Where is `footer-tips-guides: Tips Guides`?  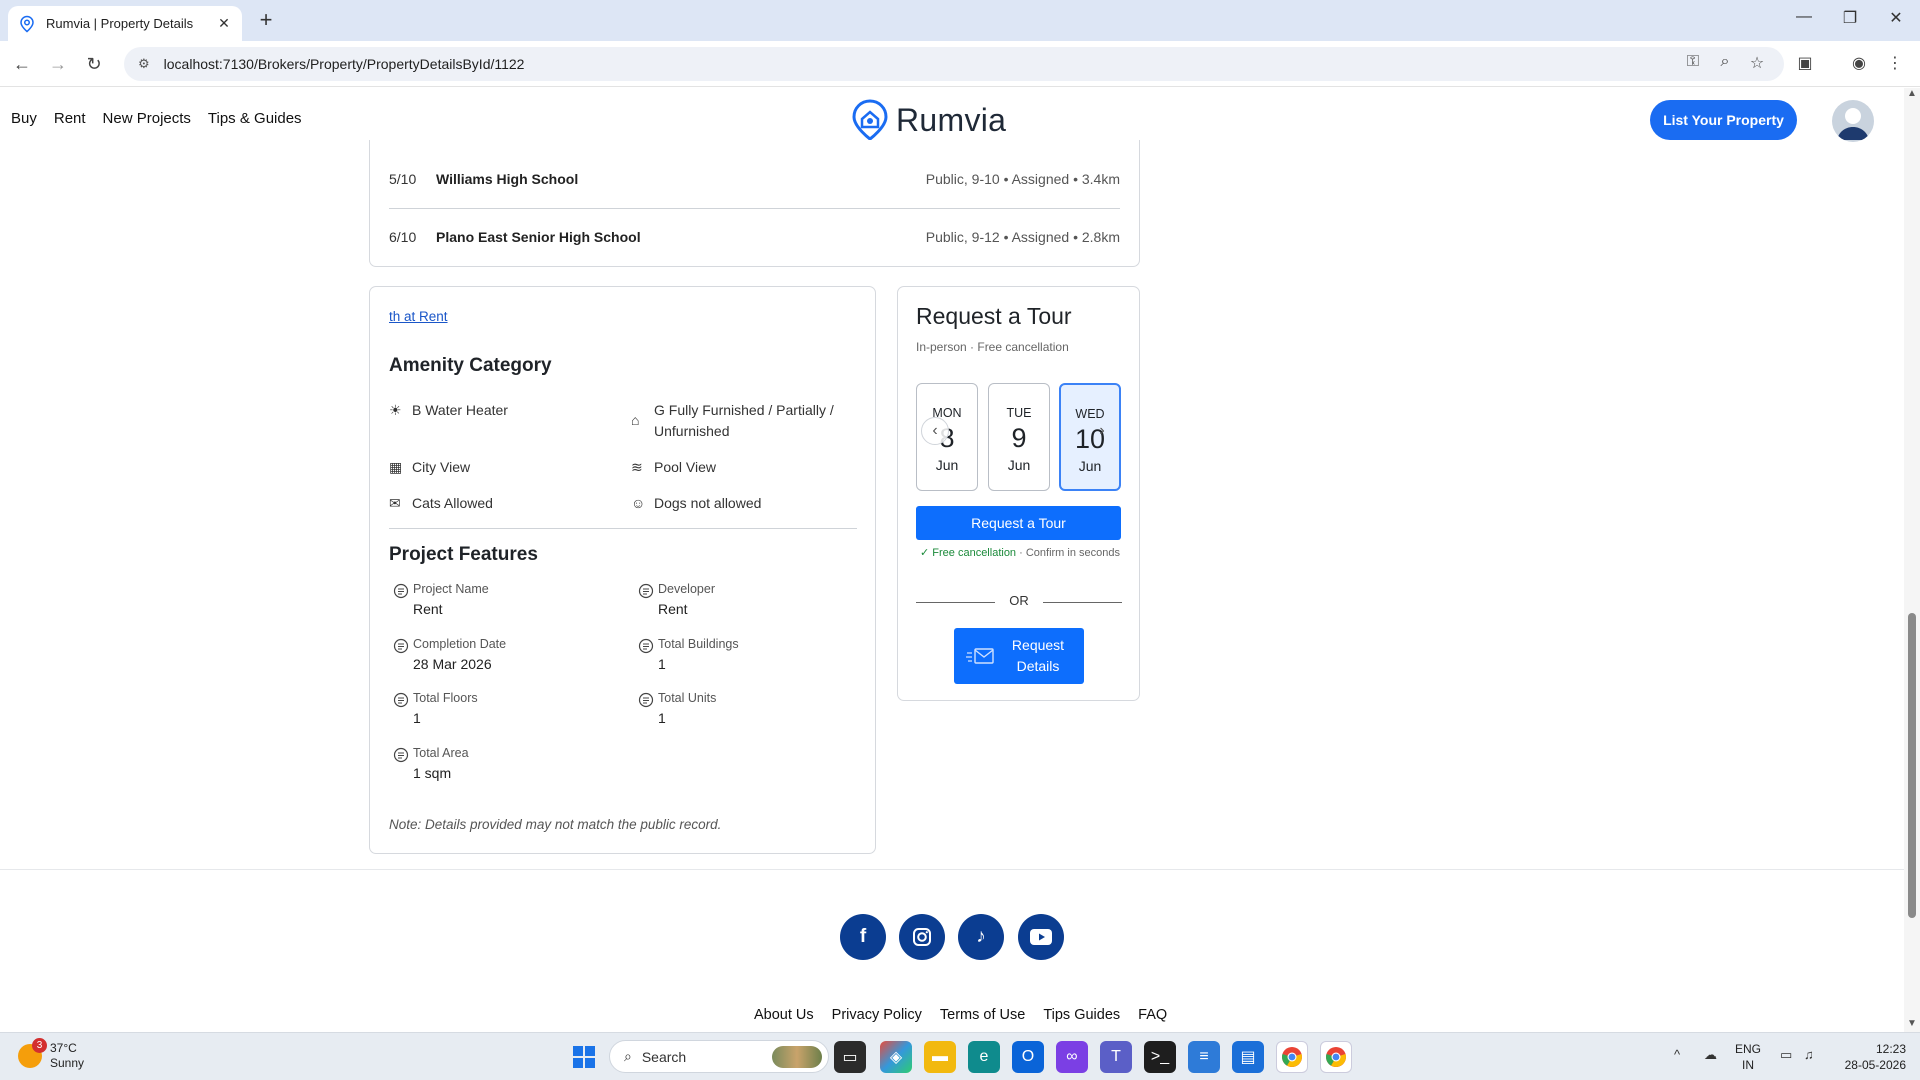
footer-tips-guides: Tips Guides is located at coordinates (1081, 1015).